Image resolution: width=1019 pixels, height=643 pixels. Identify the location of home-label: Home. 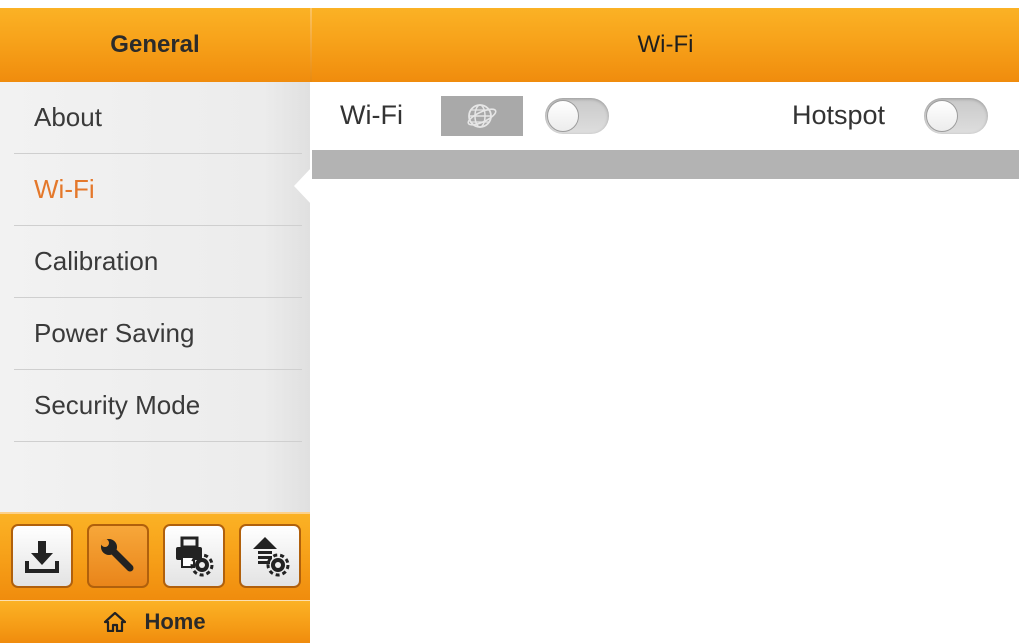
(175, 621).